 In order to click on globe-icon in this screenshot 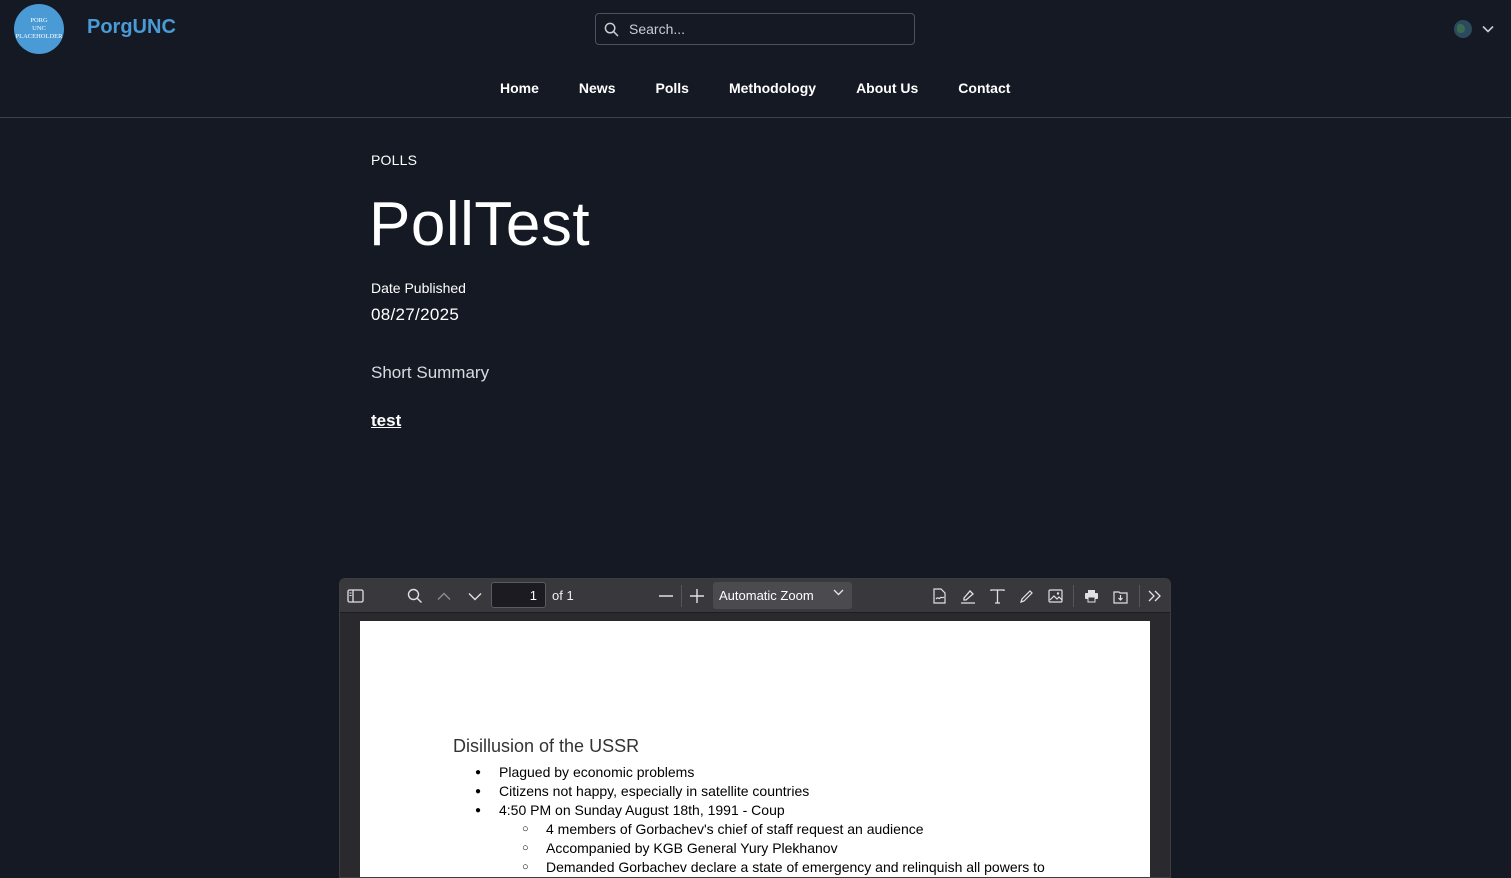, I will do `click(1463, 29)`.